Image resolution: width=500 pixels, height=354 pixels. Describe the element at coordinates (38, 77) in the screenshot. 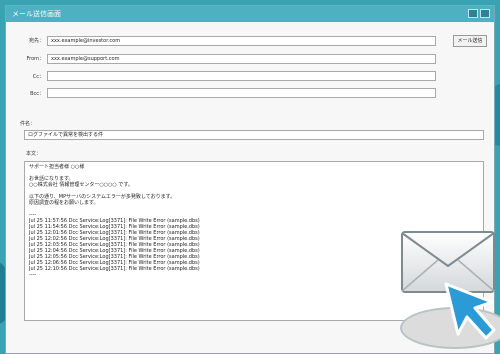

I see `cc-label: Cc：` at that location.